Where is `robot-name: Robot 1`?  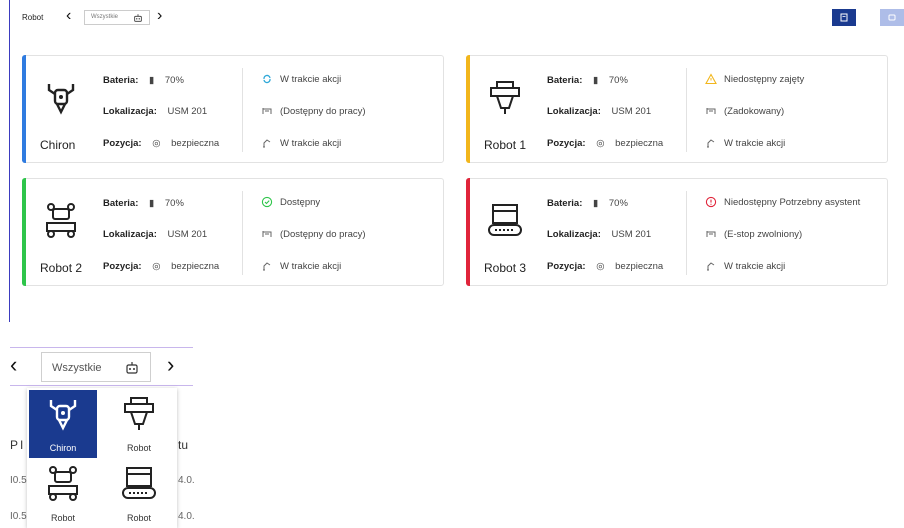 robot-name: Robot 1 is located at coordinates (505, 145).